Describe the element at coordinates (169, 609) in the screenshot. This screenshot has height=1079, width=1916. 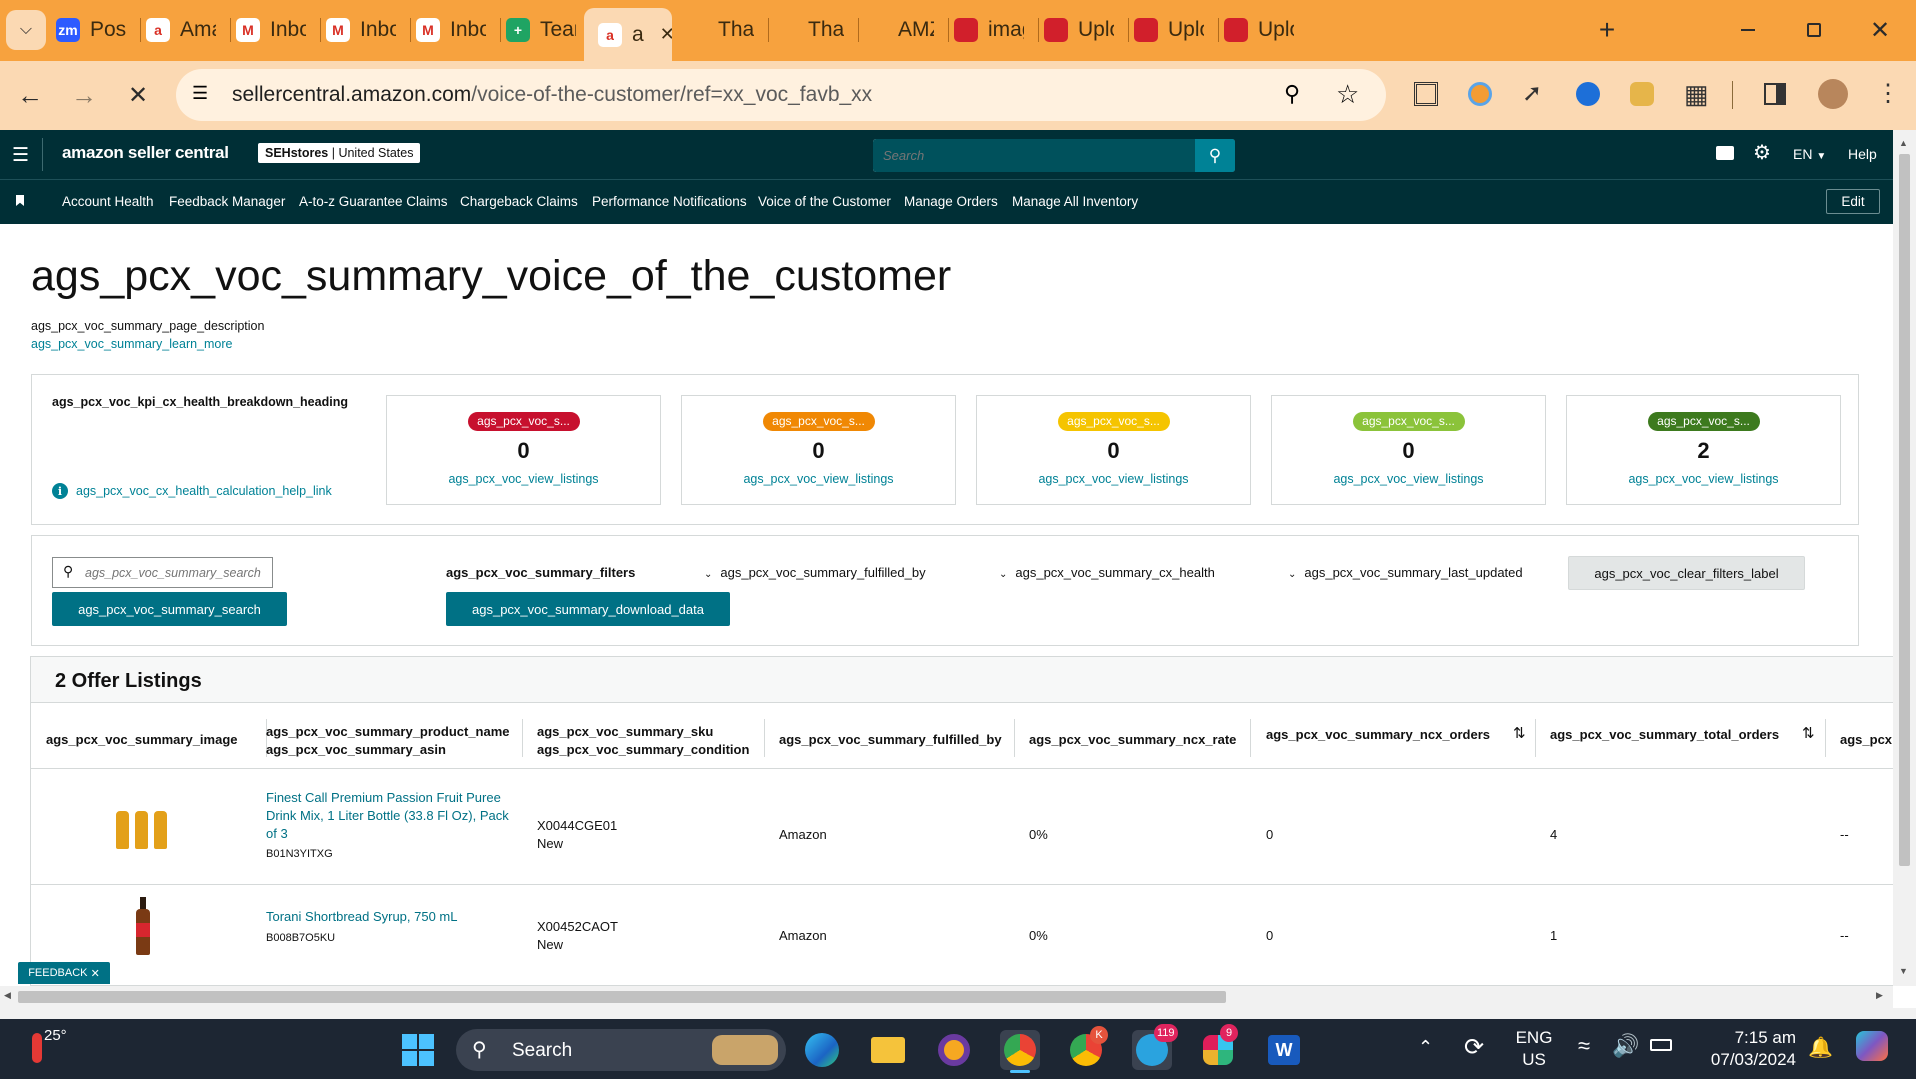
I see `search-button: ags_pcx_voc_summary_search` at that location.